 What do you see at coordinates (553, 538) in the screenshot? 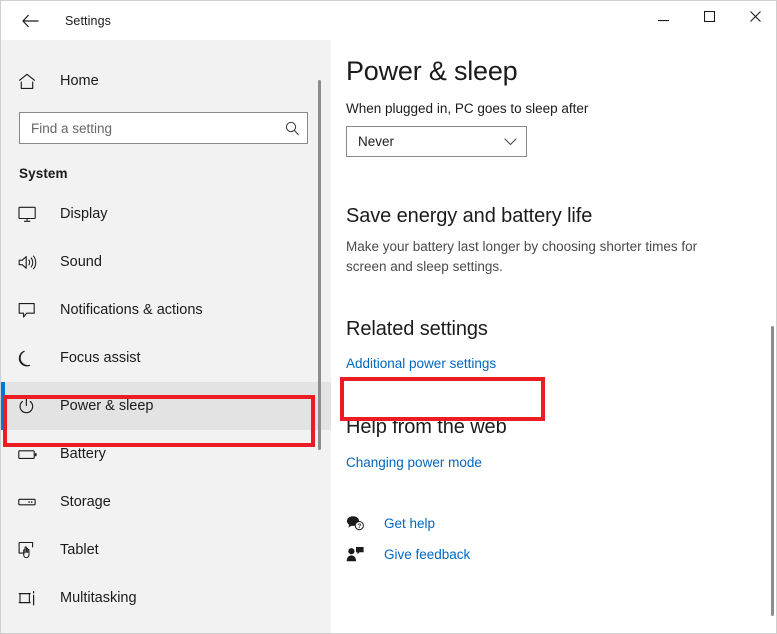
I see `support-links: ? Get help Give feedback` at bounding box center [553, 538].